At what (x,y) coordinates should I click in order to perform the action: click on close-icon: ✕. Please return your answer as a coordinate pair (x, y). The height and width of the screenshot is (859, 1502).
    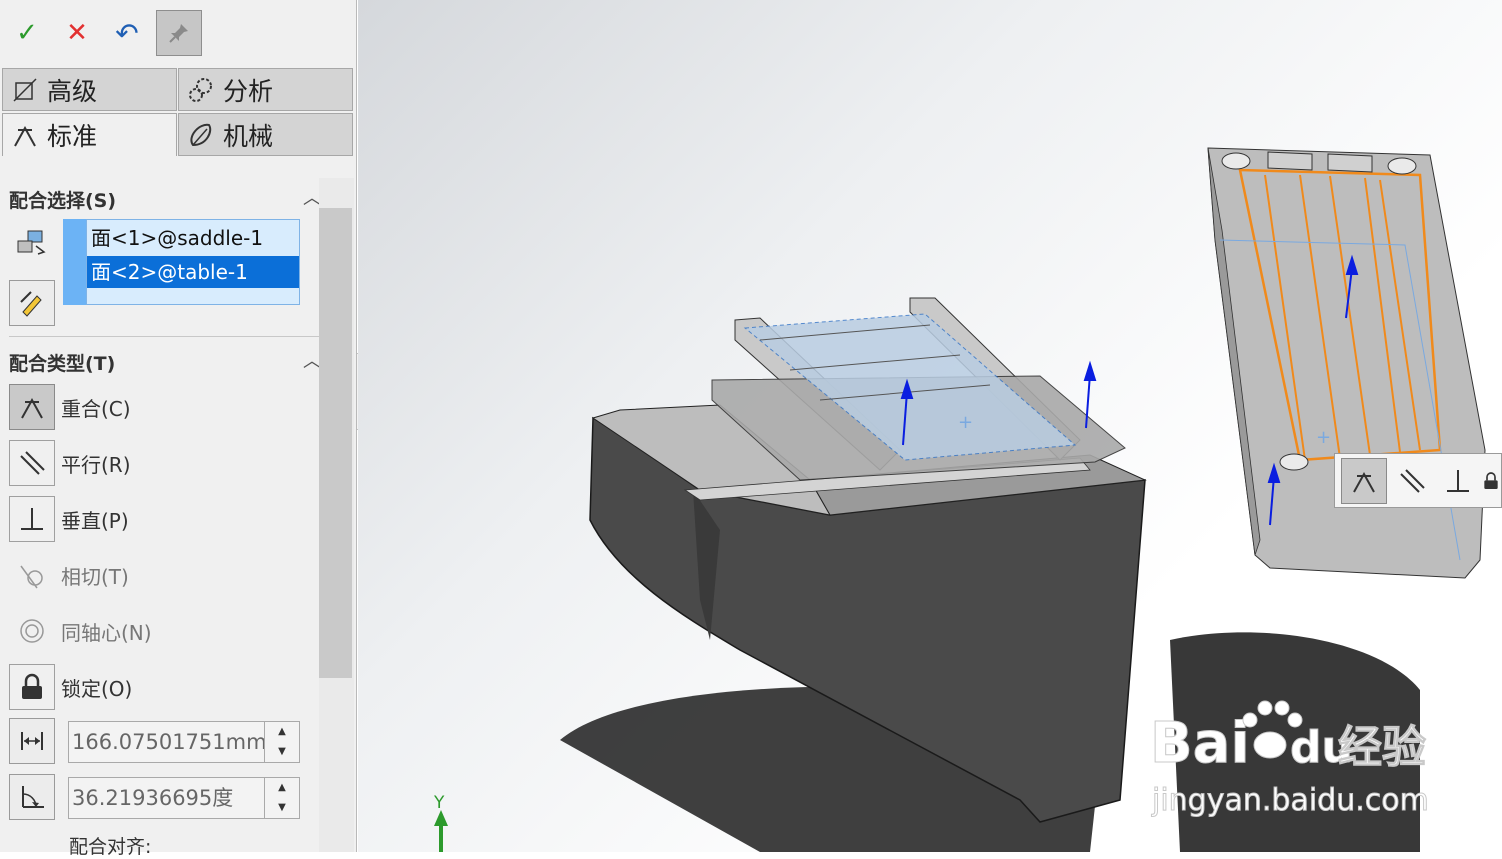
    Looking at the image, I should click on (77, 33).